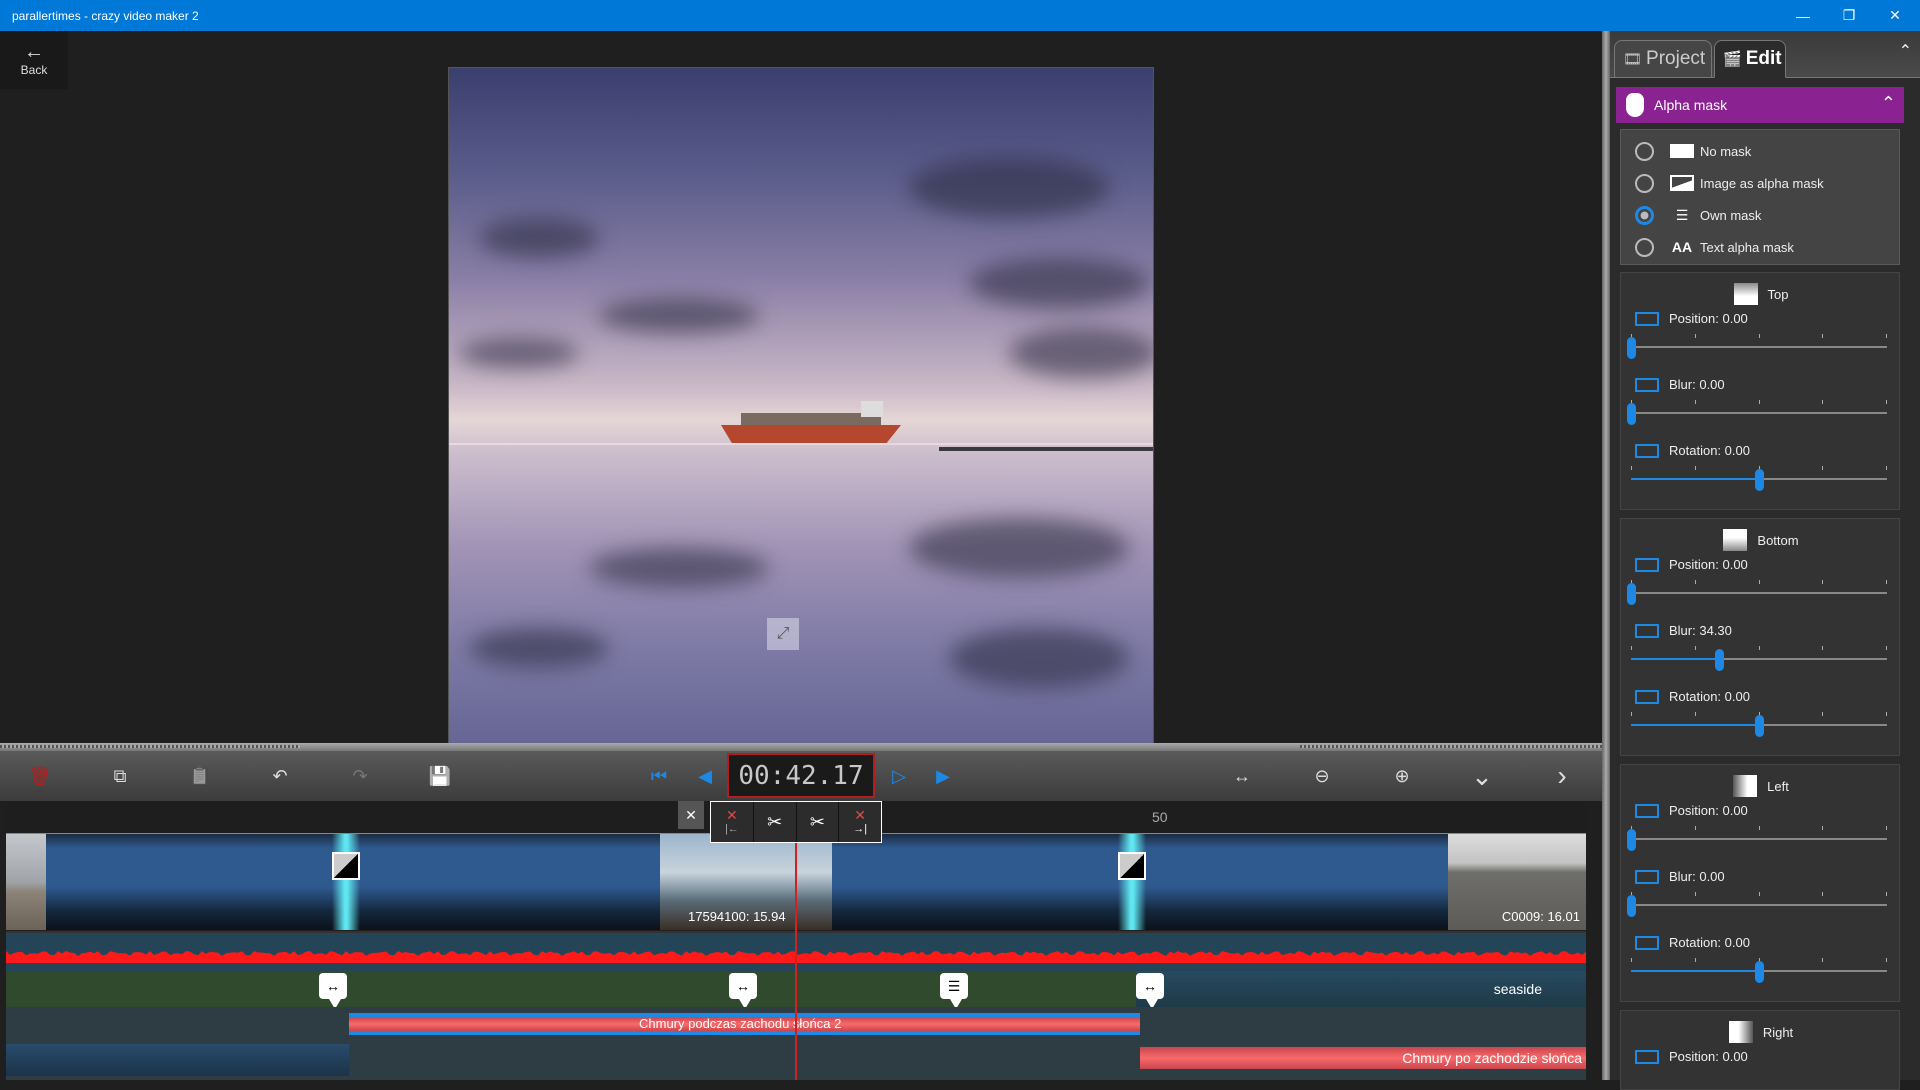 This screenshot has width=1920, height=1090. I want to click on effect-clip: seaside, so click(1361, 989).